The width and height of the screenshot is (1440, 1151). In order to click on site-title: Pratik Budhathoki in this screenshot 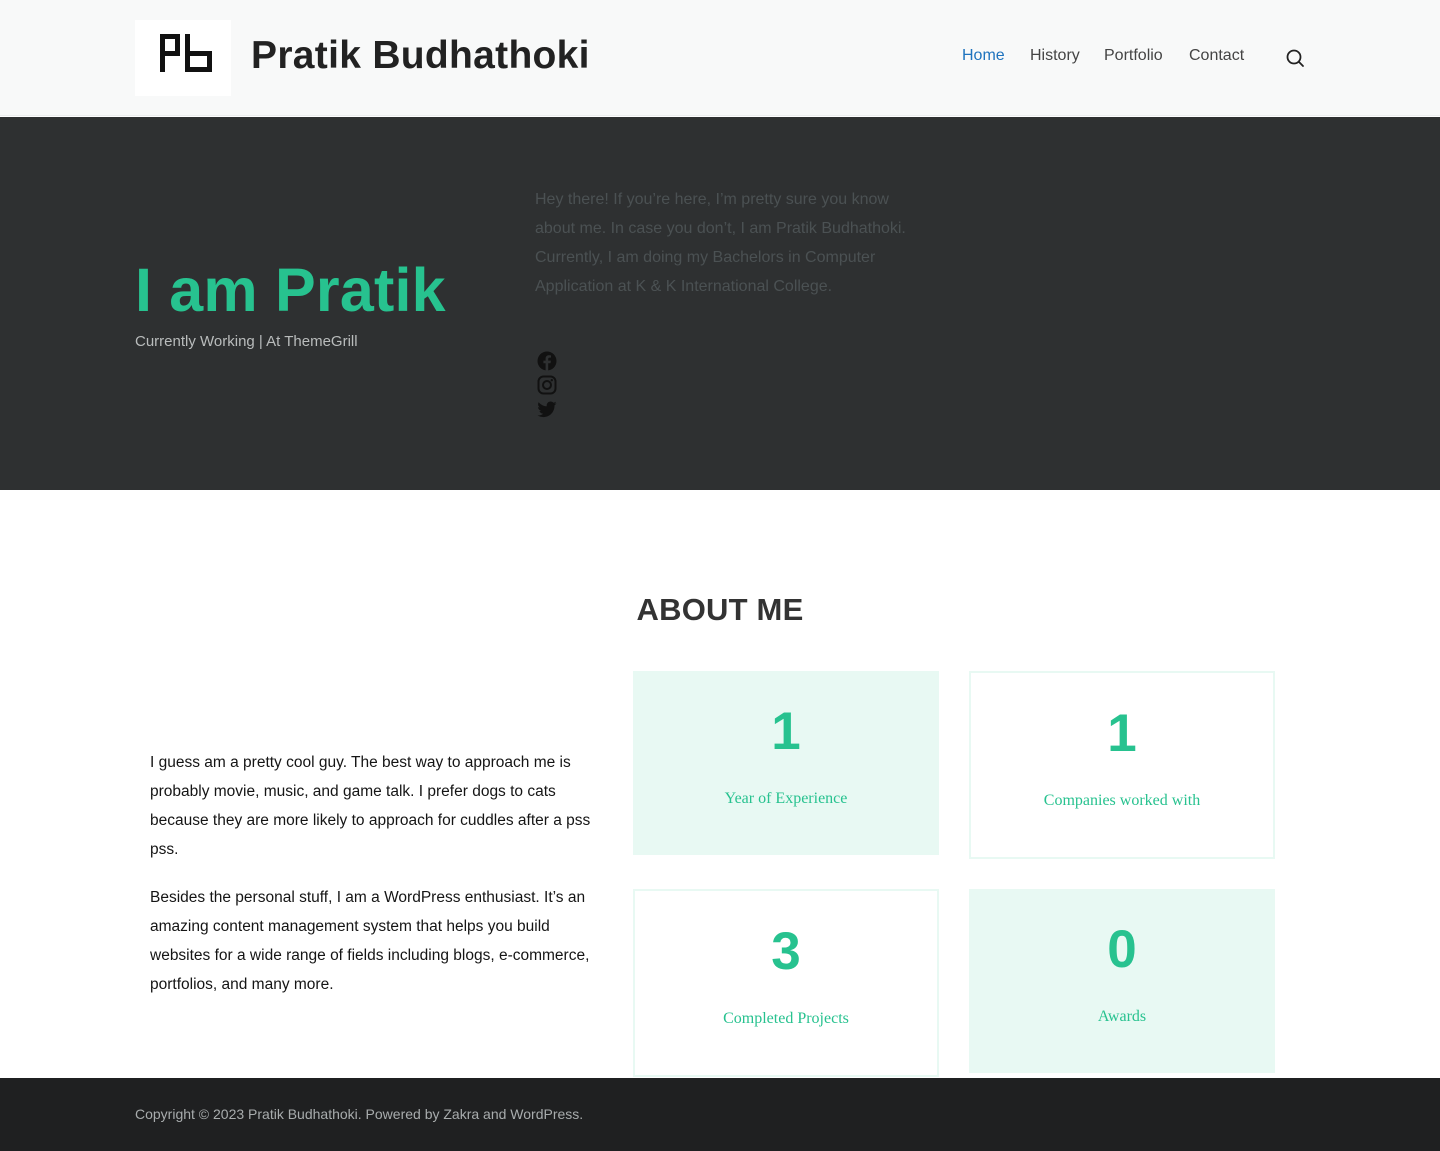, I will do `click(420, 56)`.